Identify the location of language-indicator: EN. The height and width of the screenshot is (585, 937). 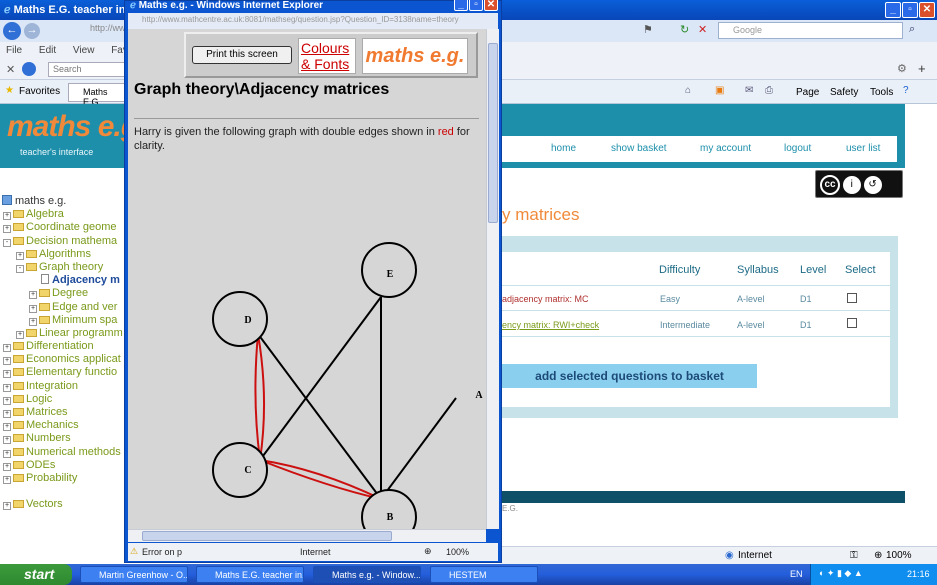
(796, 574).